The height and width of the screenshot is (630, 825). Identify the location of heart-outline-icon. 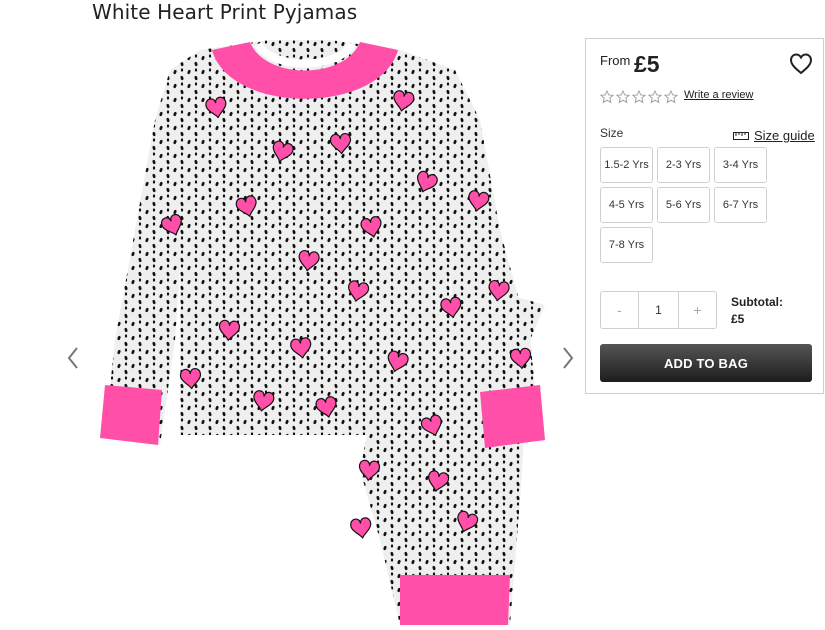
(801, 66).